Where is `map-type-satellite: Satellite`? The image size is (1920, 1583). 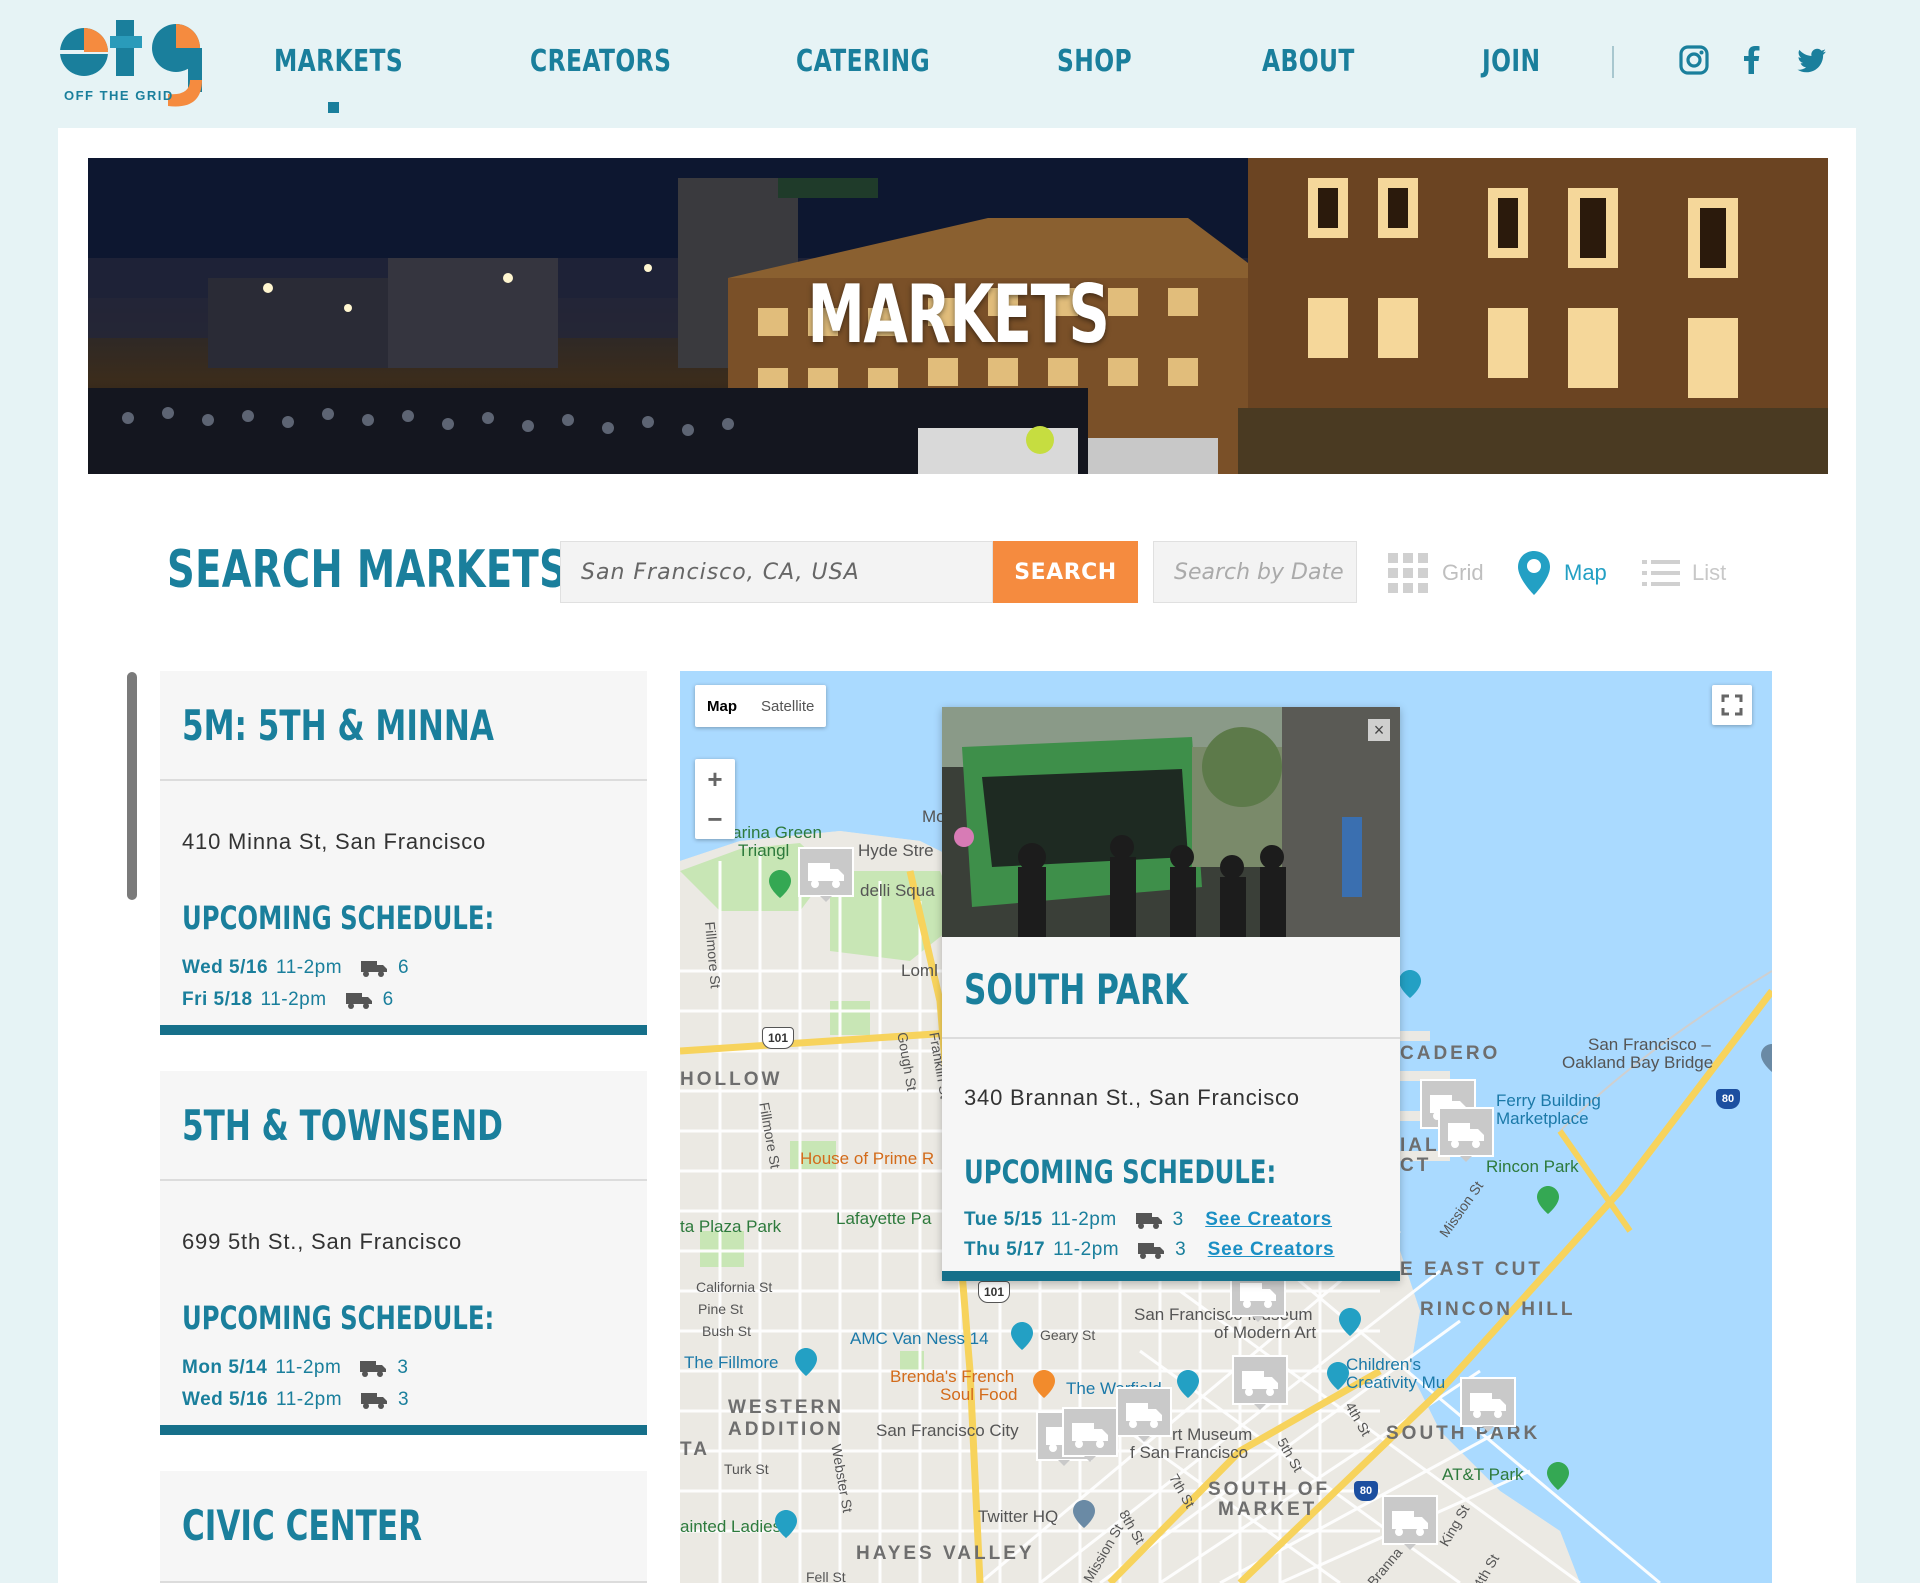 map-type-satellite: Satellite is located at coordinates (787, 706).